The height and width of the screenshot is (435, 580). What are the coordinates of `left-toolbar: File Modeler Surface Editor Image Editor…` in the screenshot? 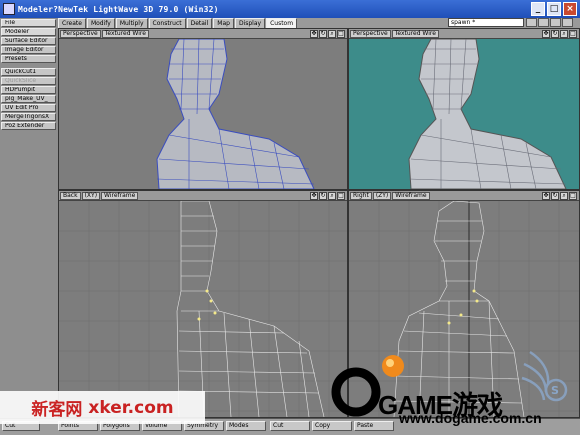 It's located at (29, 218).